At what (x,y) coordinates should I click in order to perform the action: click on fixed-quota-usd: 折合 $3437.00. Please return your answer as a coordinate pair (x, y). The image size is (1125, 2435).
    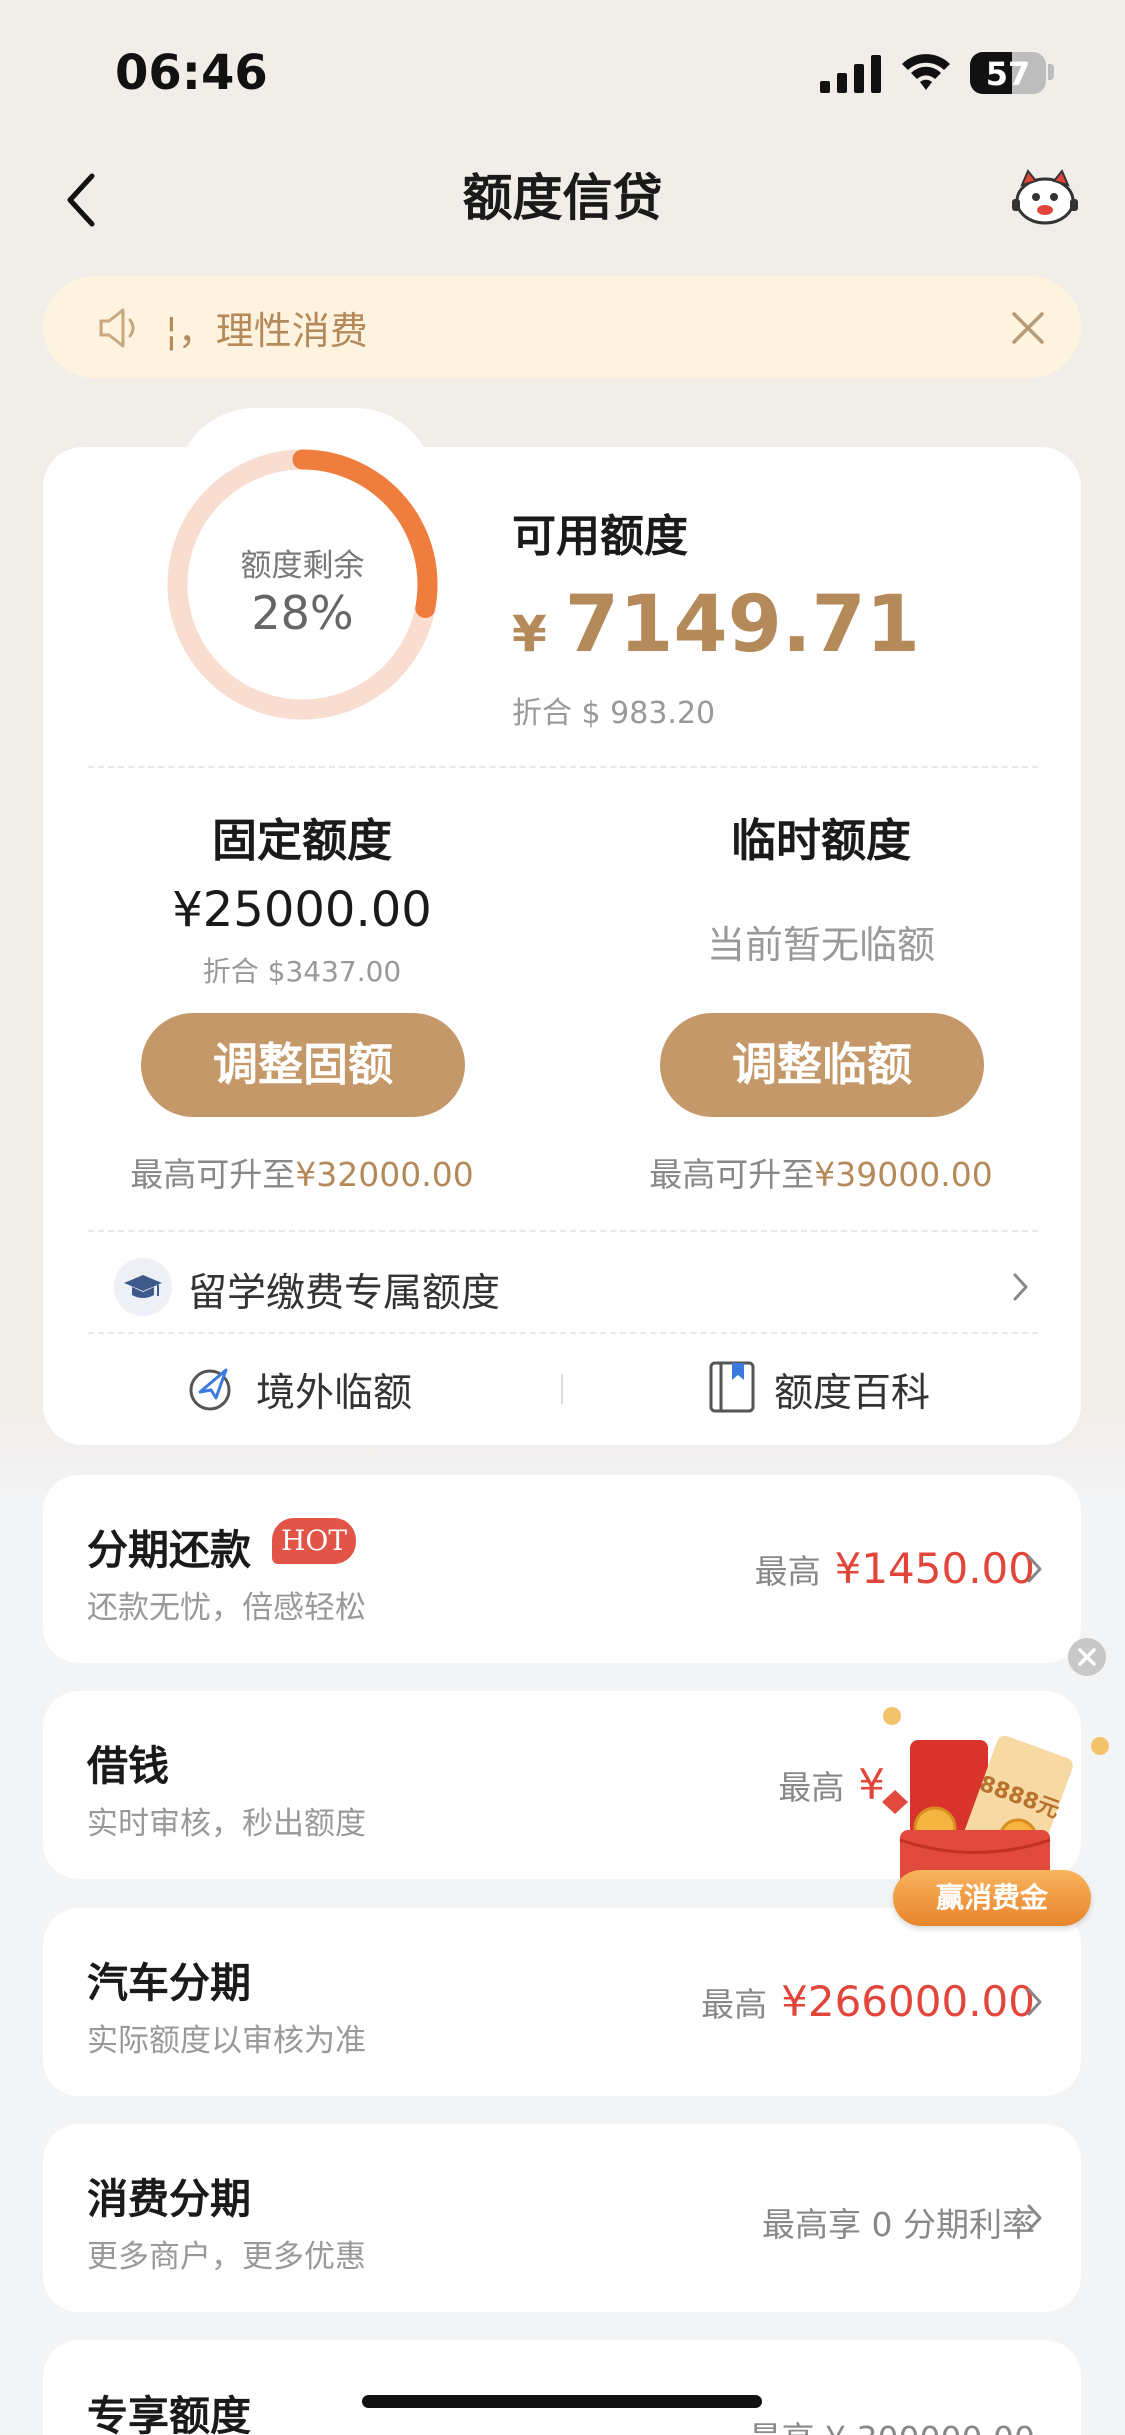
    Looking at the image, I should click on (302, 971).